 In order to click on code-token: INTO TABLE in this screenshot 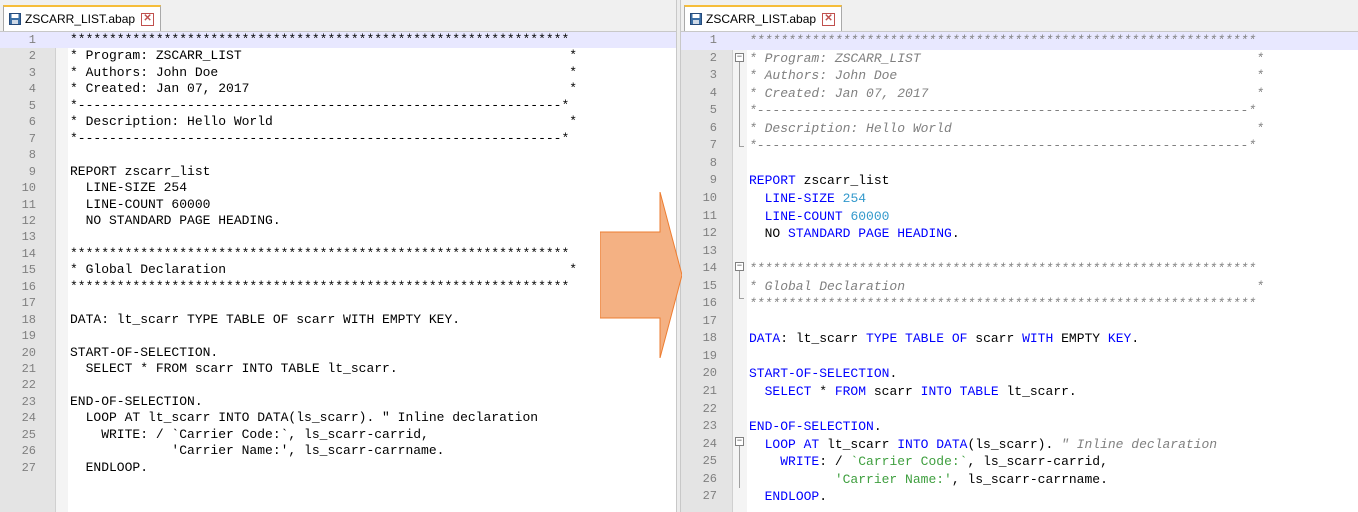, I will do `click(959, 391)`.